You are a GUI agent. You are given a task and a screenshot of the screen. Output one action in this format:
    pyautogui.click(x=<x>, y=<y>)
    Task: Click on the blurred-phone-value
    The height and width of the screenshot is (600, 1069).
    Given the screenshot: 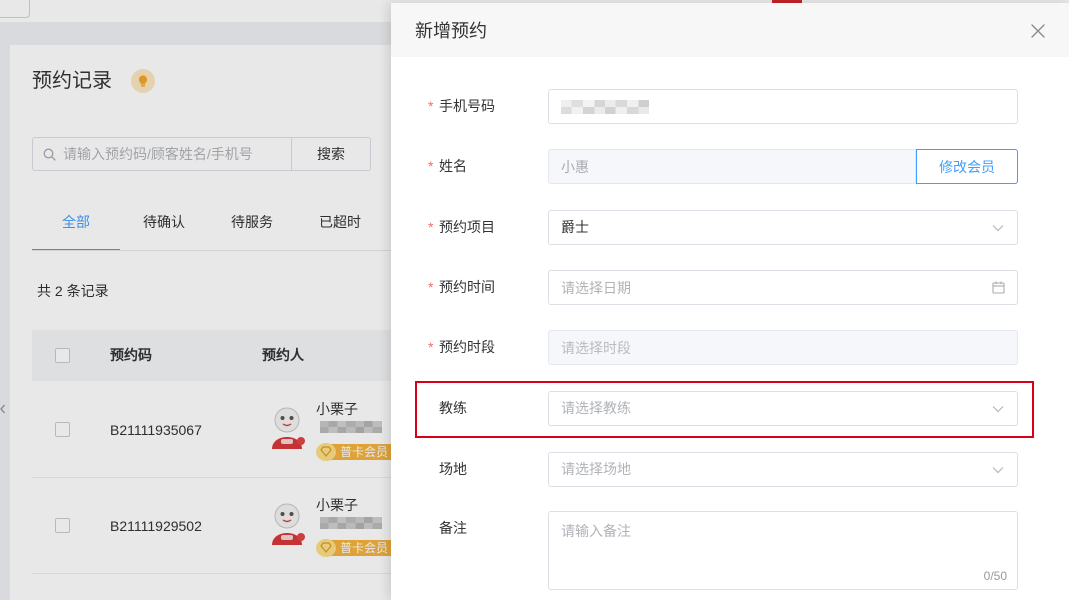 What is the action you would take?
    pyautogui.click(x=605, y=107)
    